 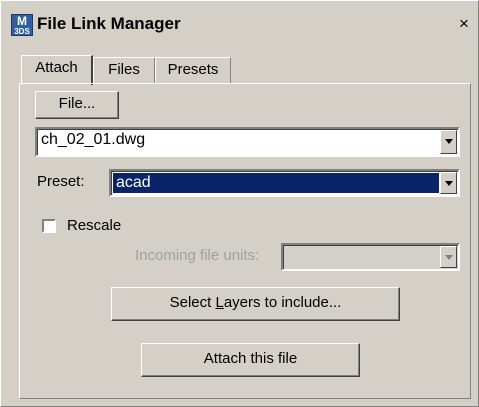 I want to click on preset-combo: acad, so click(x=284, y=183).